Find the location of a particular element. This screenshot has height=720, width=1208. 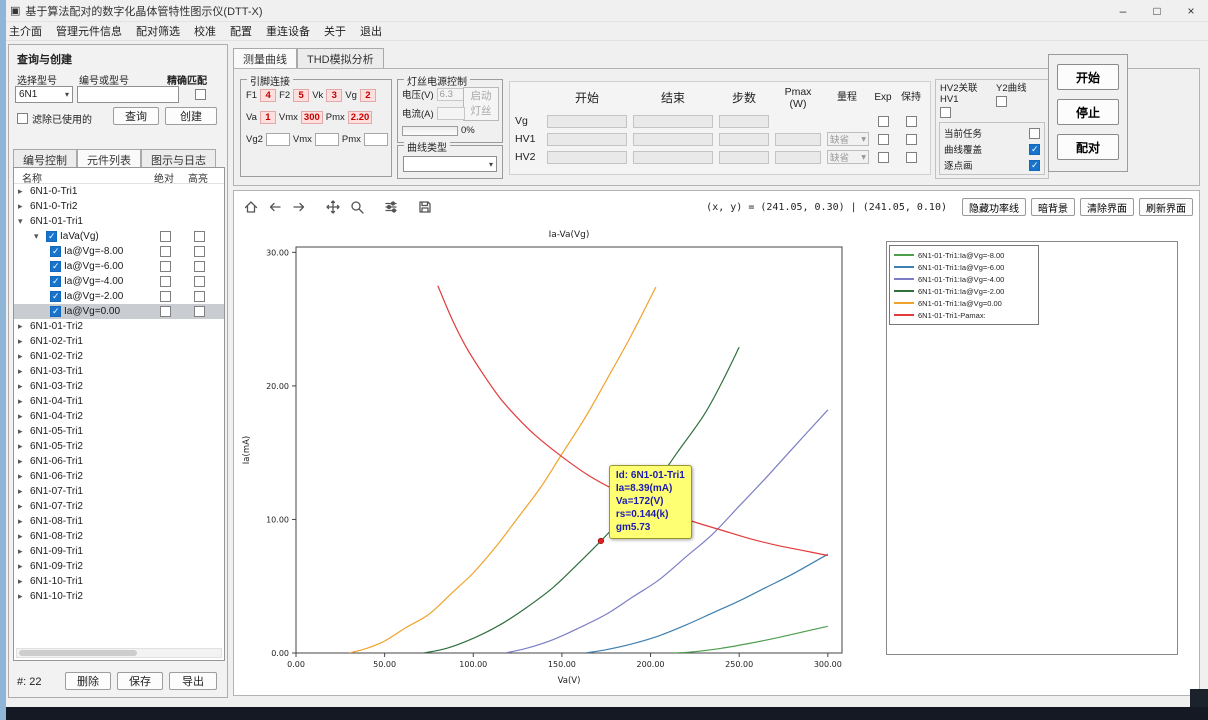

pin-value: 2.20 is located at coordinates (360, 117).